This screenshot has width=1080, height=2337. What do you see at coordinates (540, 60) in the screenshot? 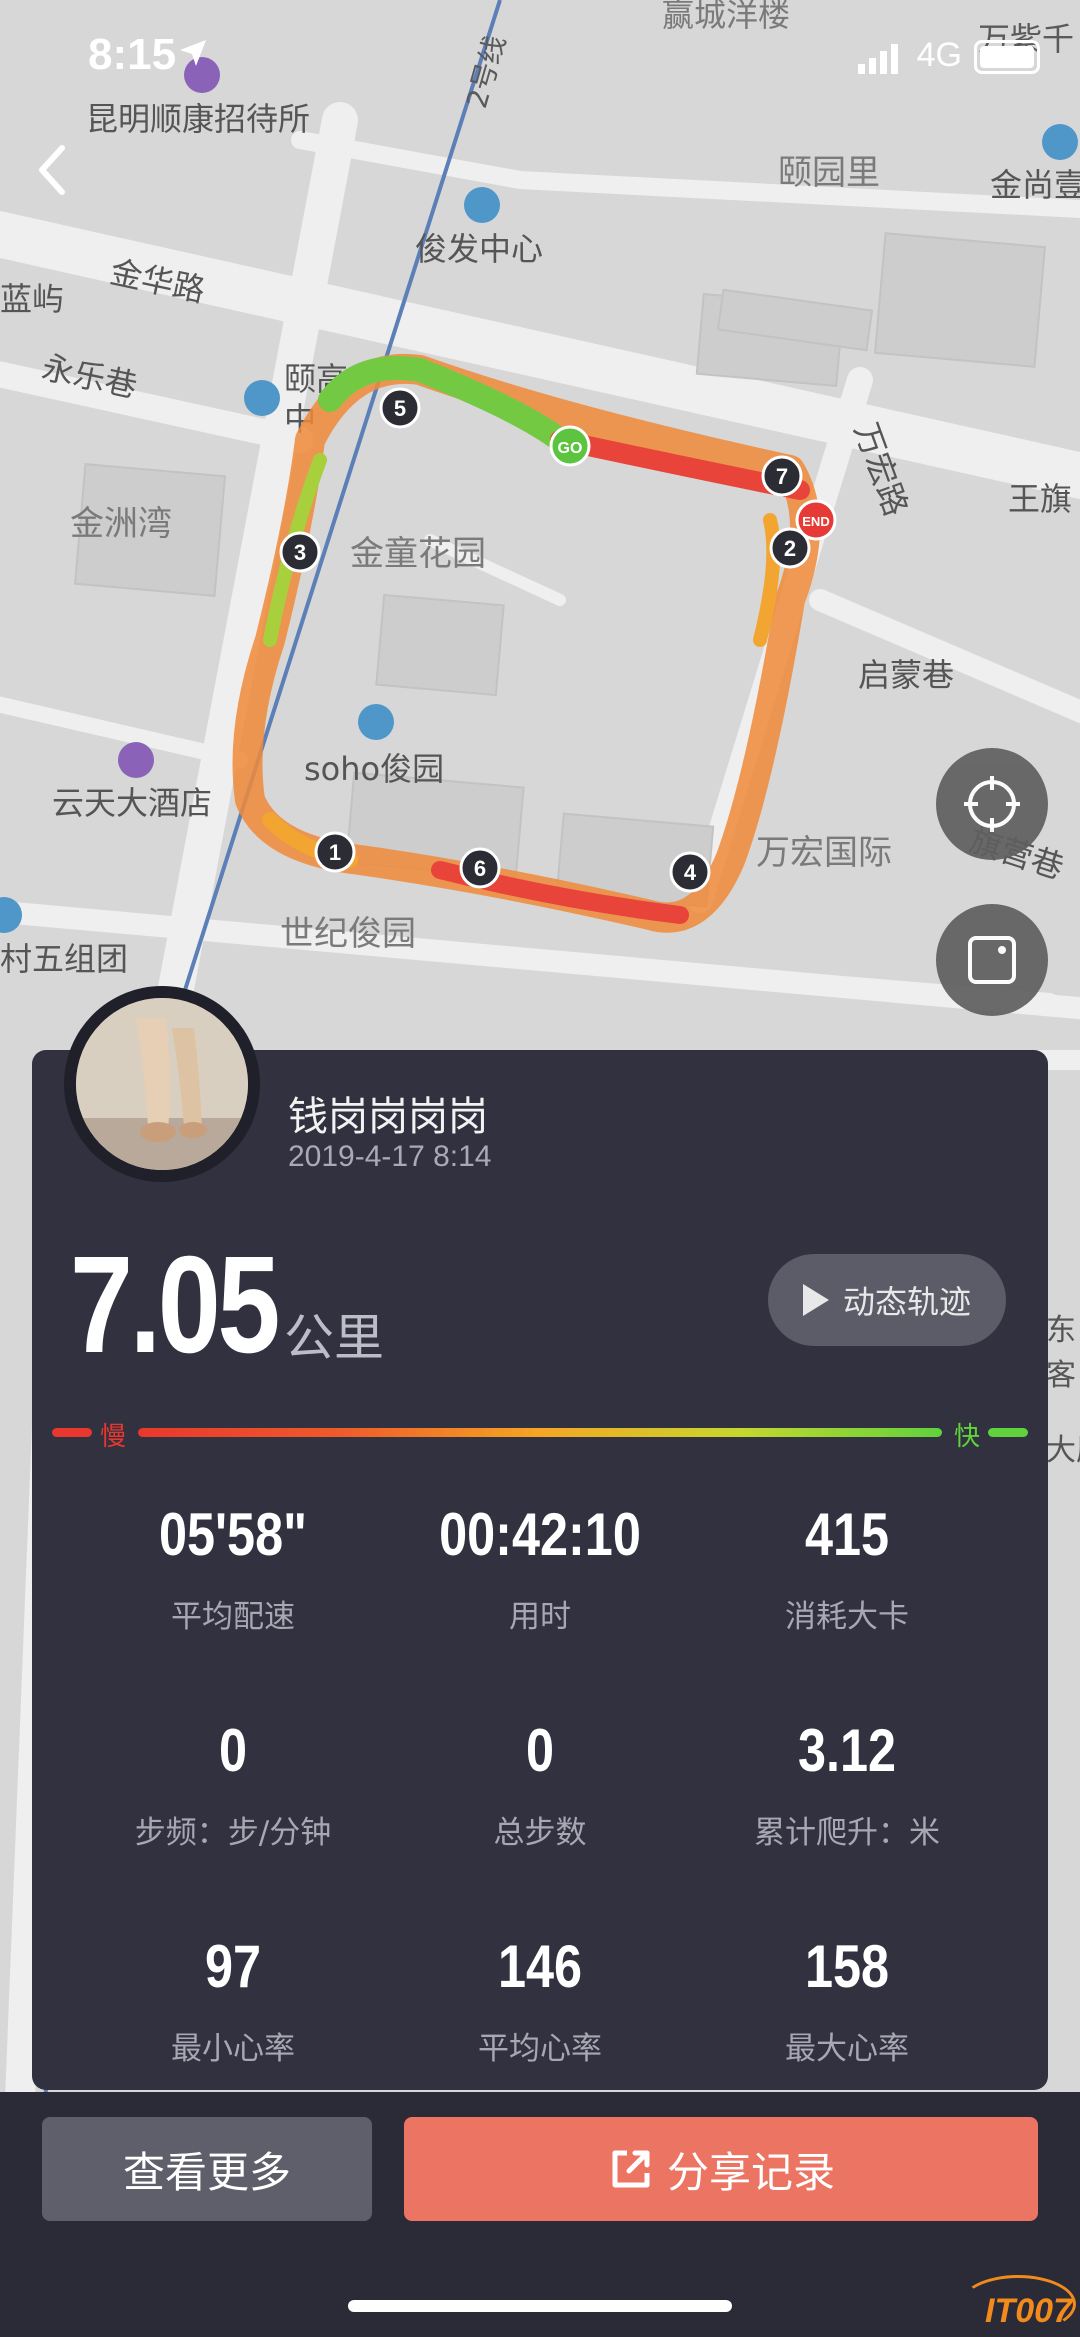
I see `status-bar: 8:15 4G` at bounding box center [540, 60].